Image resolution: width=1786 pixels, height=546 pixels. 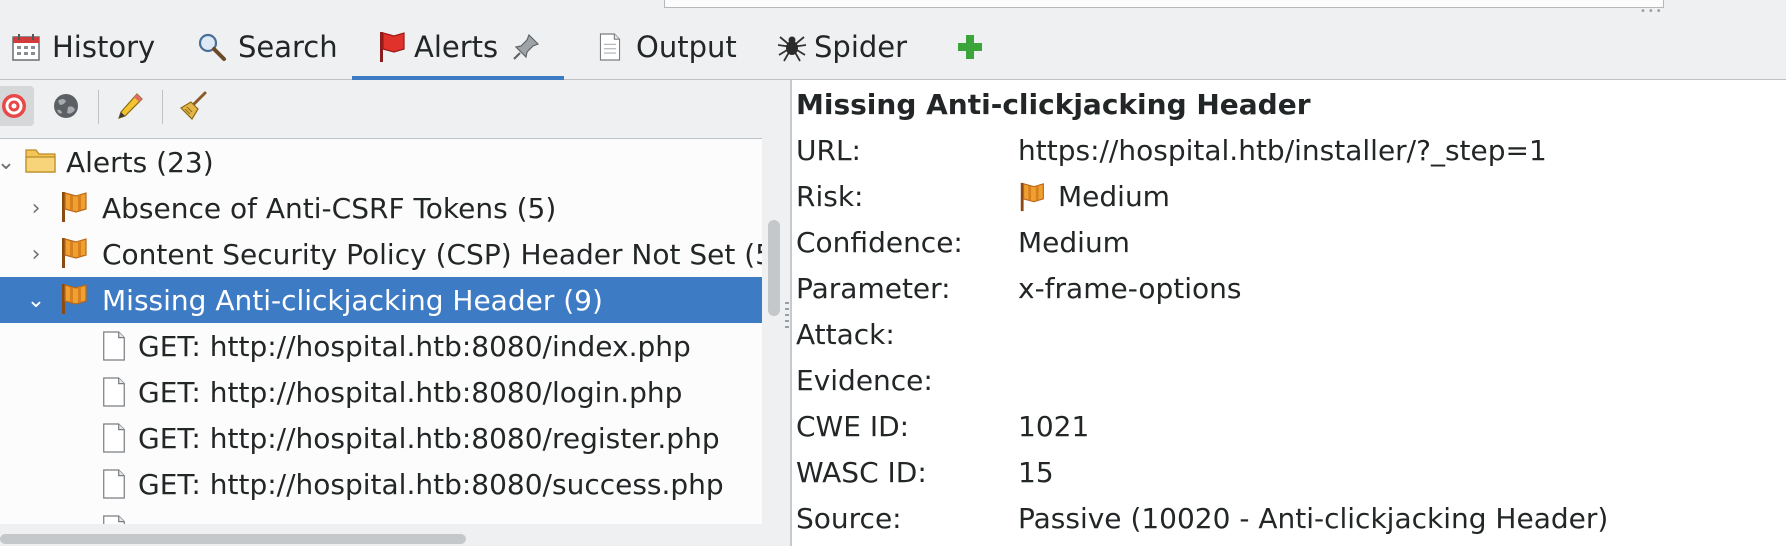 What do you see at coordinates (787, 316) in the screenshot?
I see `splitter-grip-icon` at bounding box center [787, 316].